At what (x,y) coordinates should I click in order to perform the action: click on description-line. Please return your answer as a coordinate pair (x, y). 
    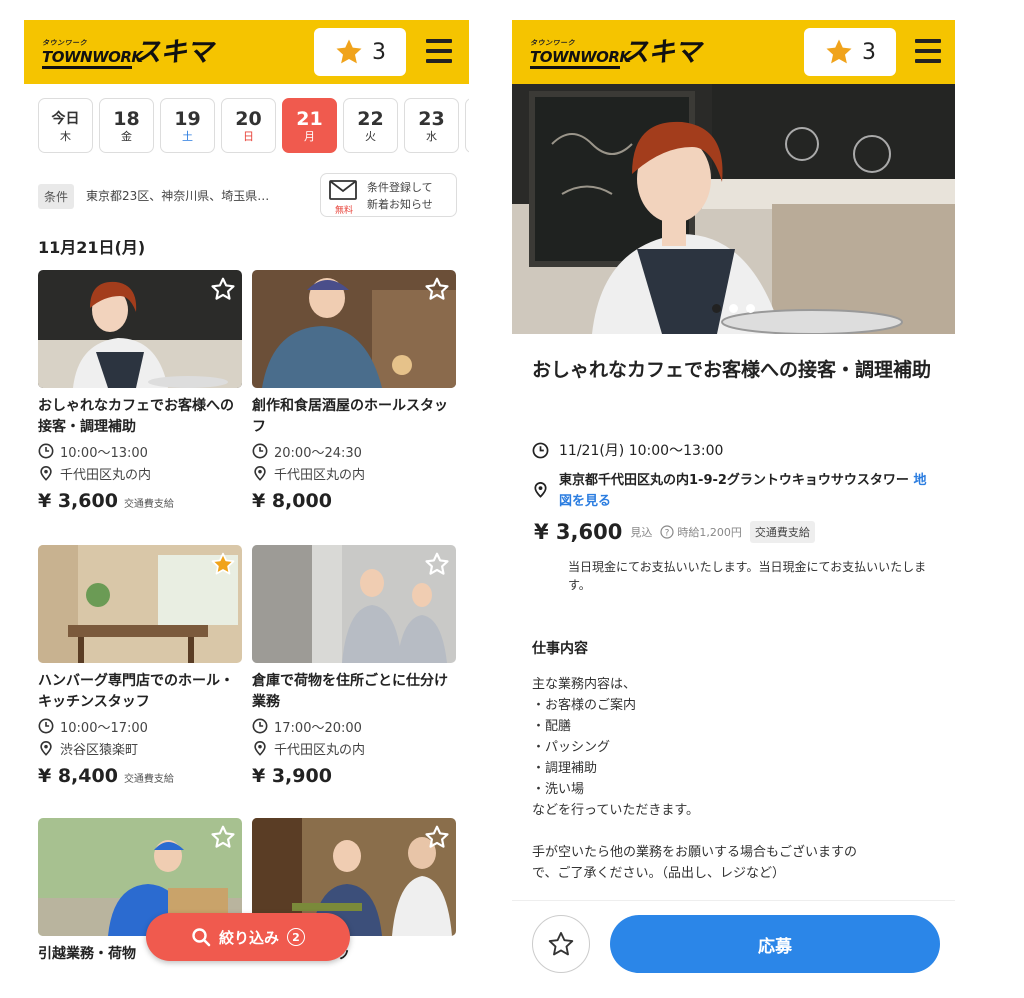
    Looking at the image, I should click on (737, 831).